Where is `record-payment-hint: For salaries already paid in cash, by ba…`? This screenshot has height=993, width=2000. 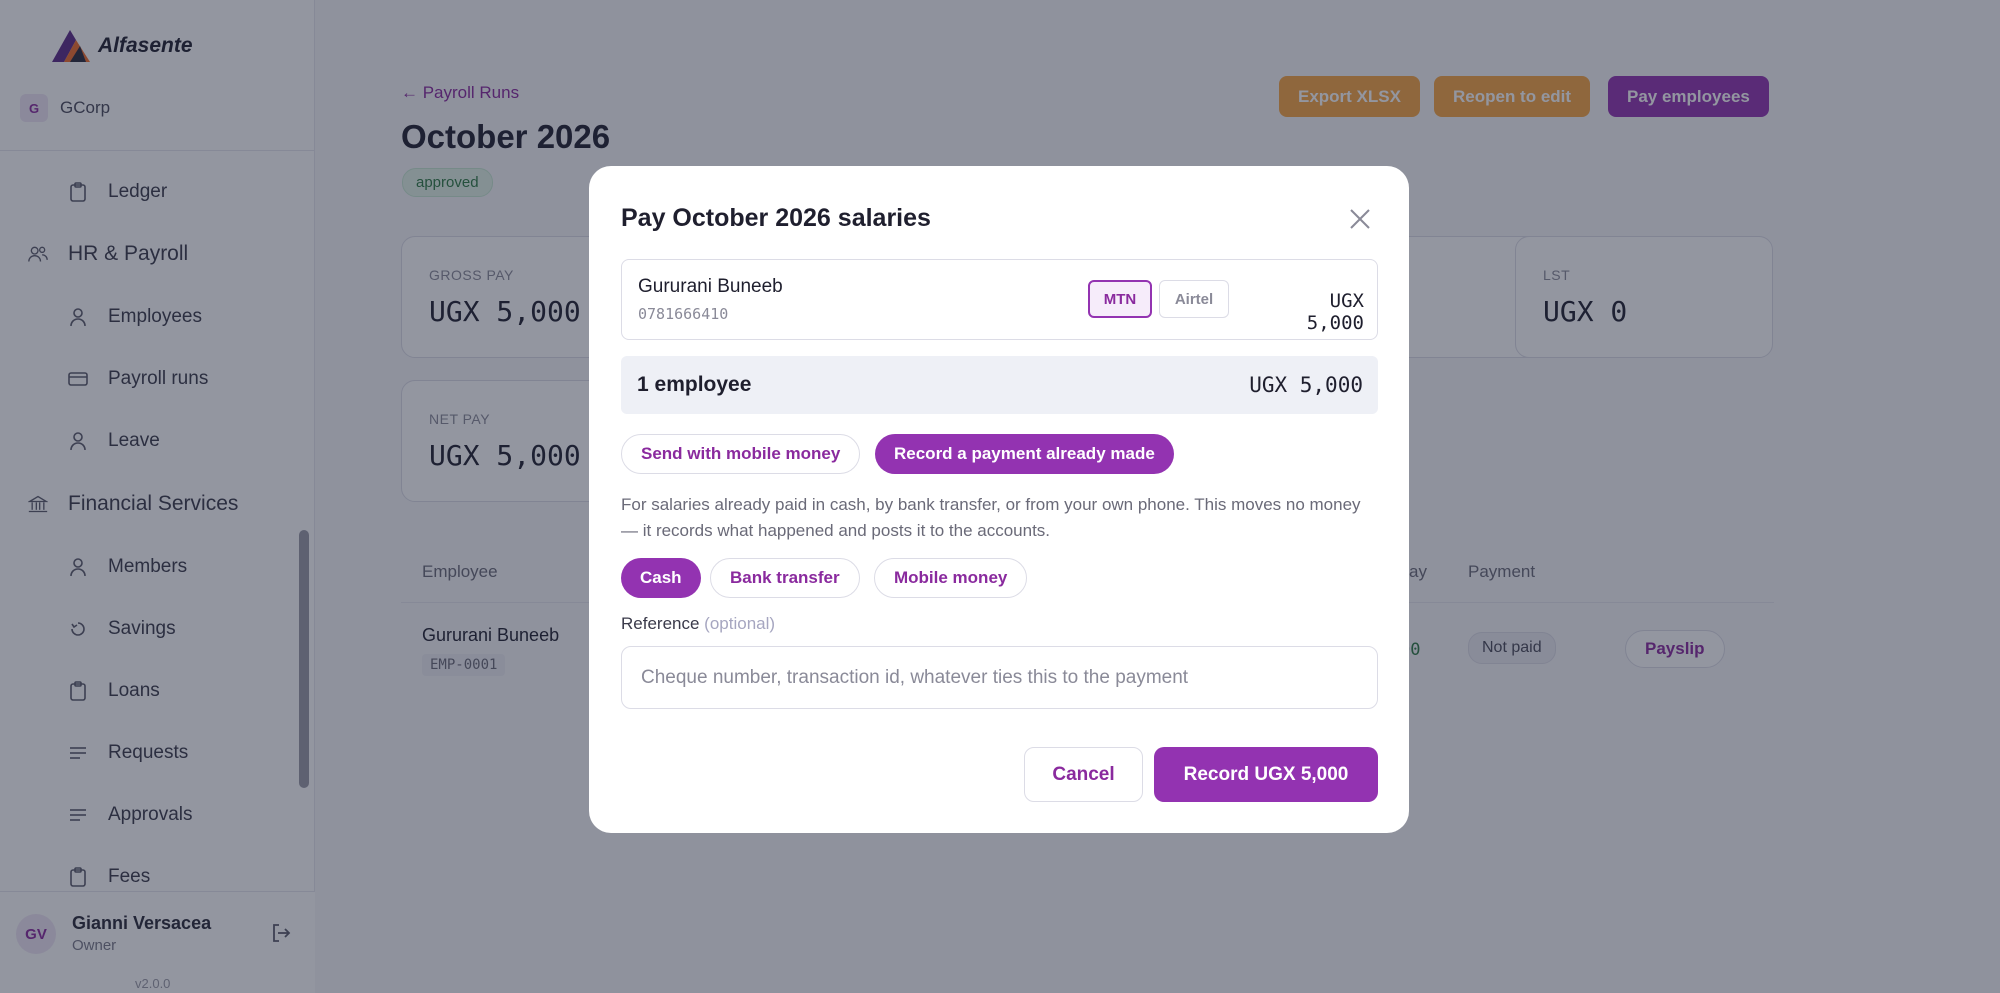 record-payment-hint: For salaries already paid in cash, by ba… is located at coordinates (991, 517).